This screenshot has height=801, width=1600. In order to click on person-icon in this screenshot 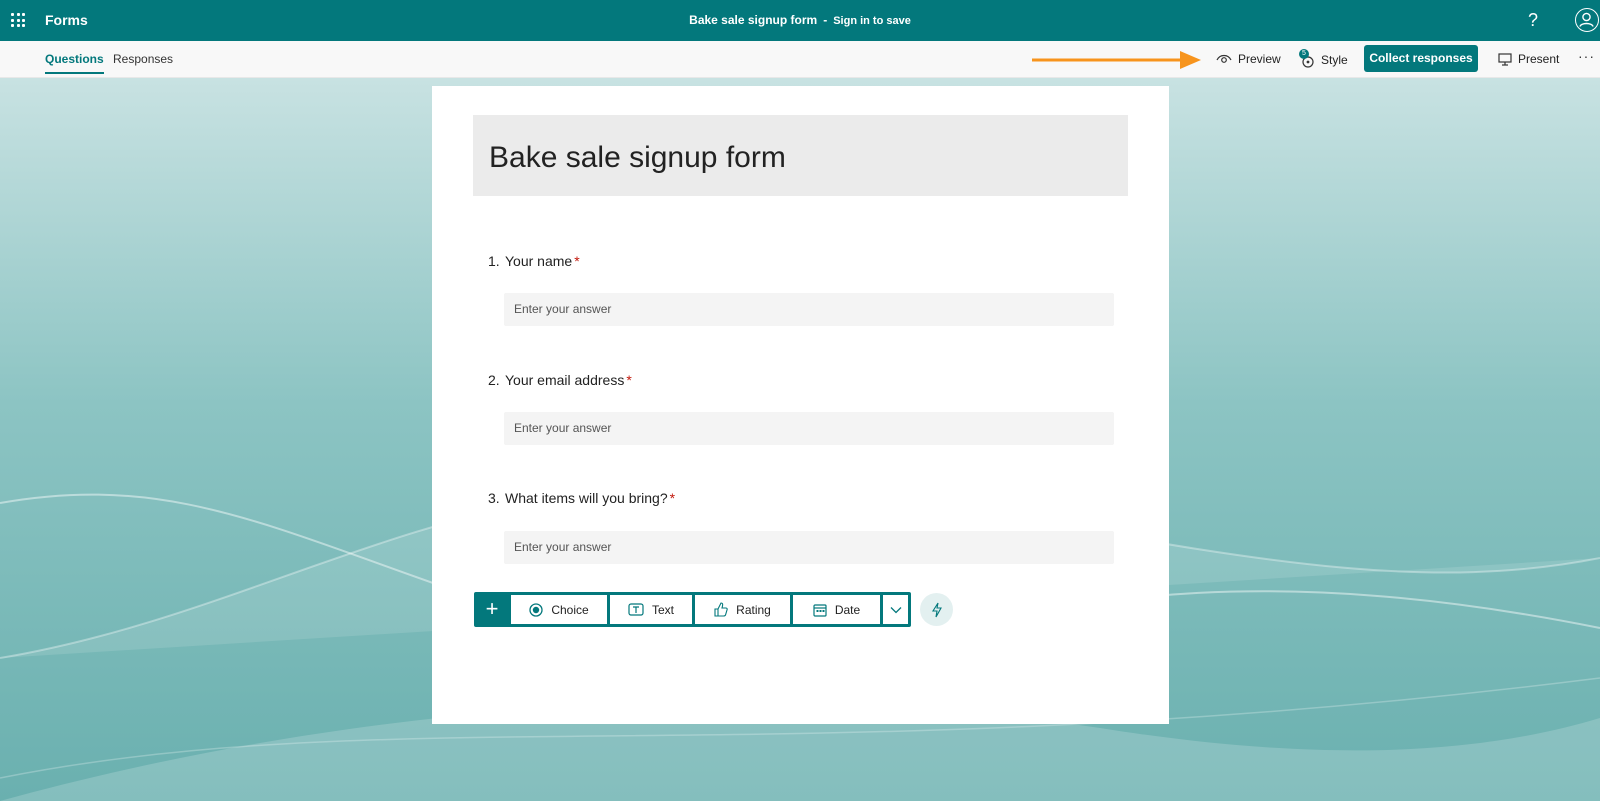, I will do `click(1586, 19)`.